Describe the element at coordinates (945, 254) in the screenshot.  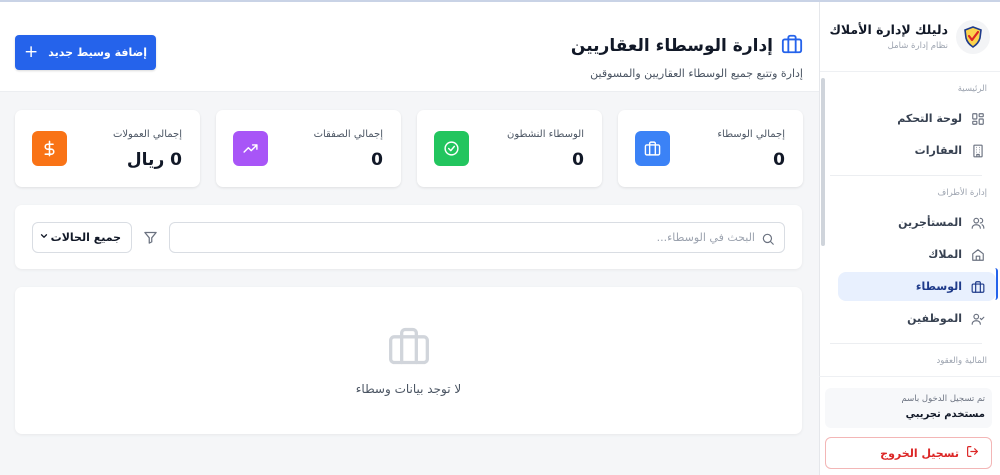
I see `sidebar-item-label: الملاك` at that location.